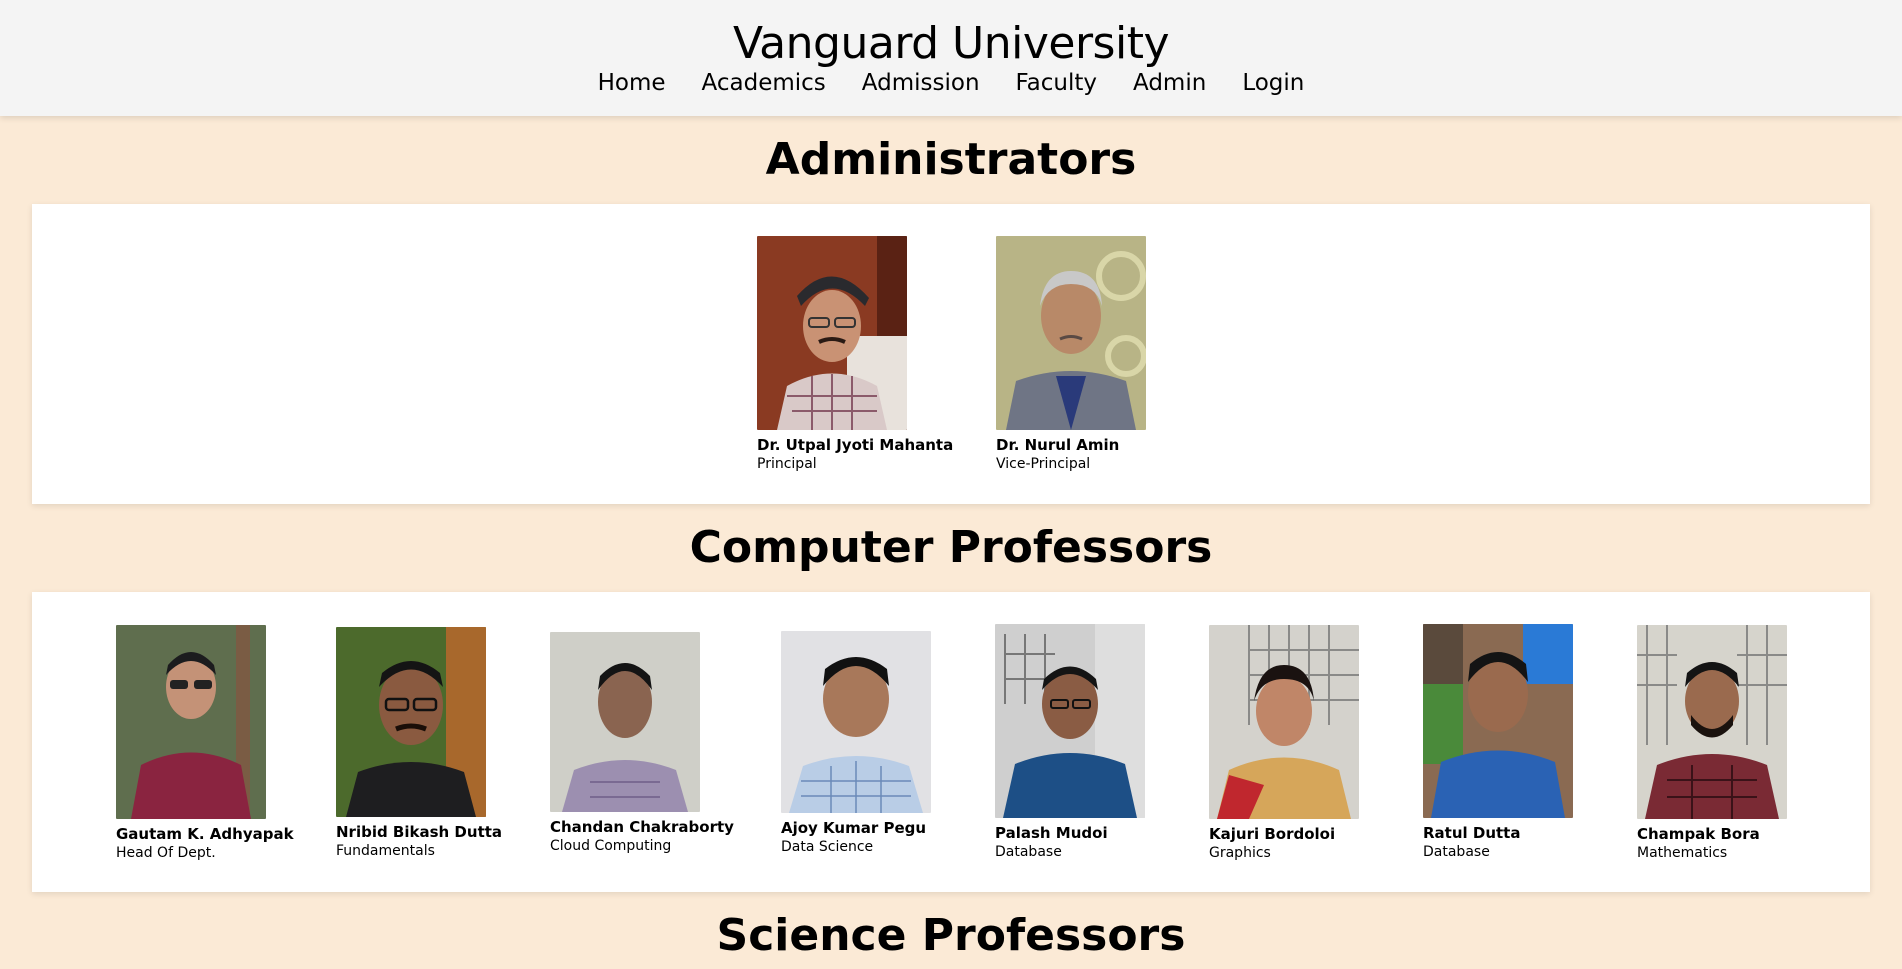  I want to click on section-title-computer-professors: Computer Professors, so click(951, 547).